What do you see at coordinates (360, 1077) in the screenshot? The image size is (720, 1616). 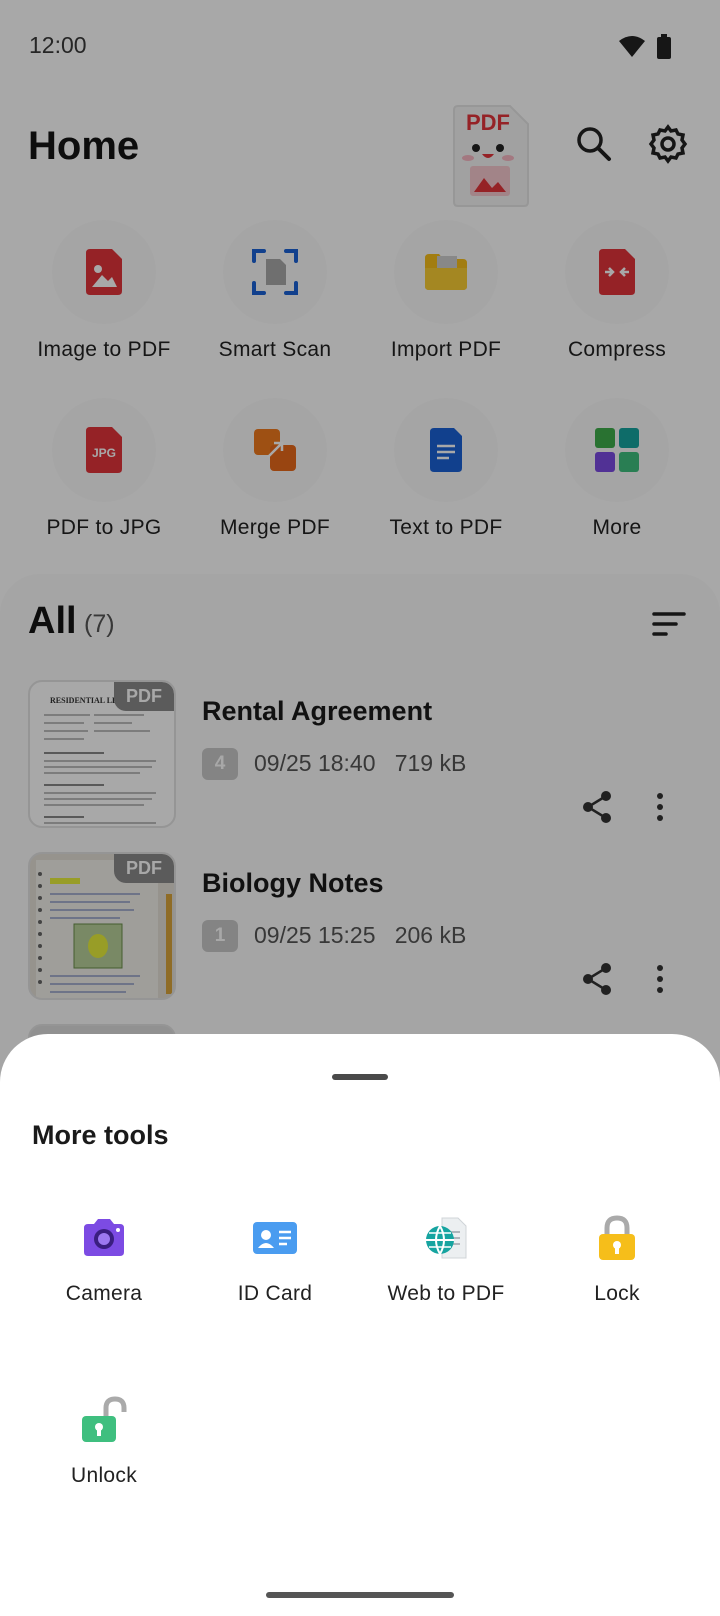 I see `sheet-drag-handle` at bounding box center [360, 1077].